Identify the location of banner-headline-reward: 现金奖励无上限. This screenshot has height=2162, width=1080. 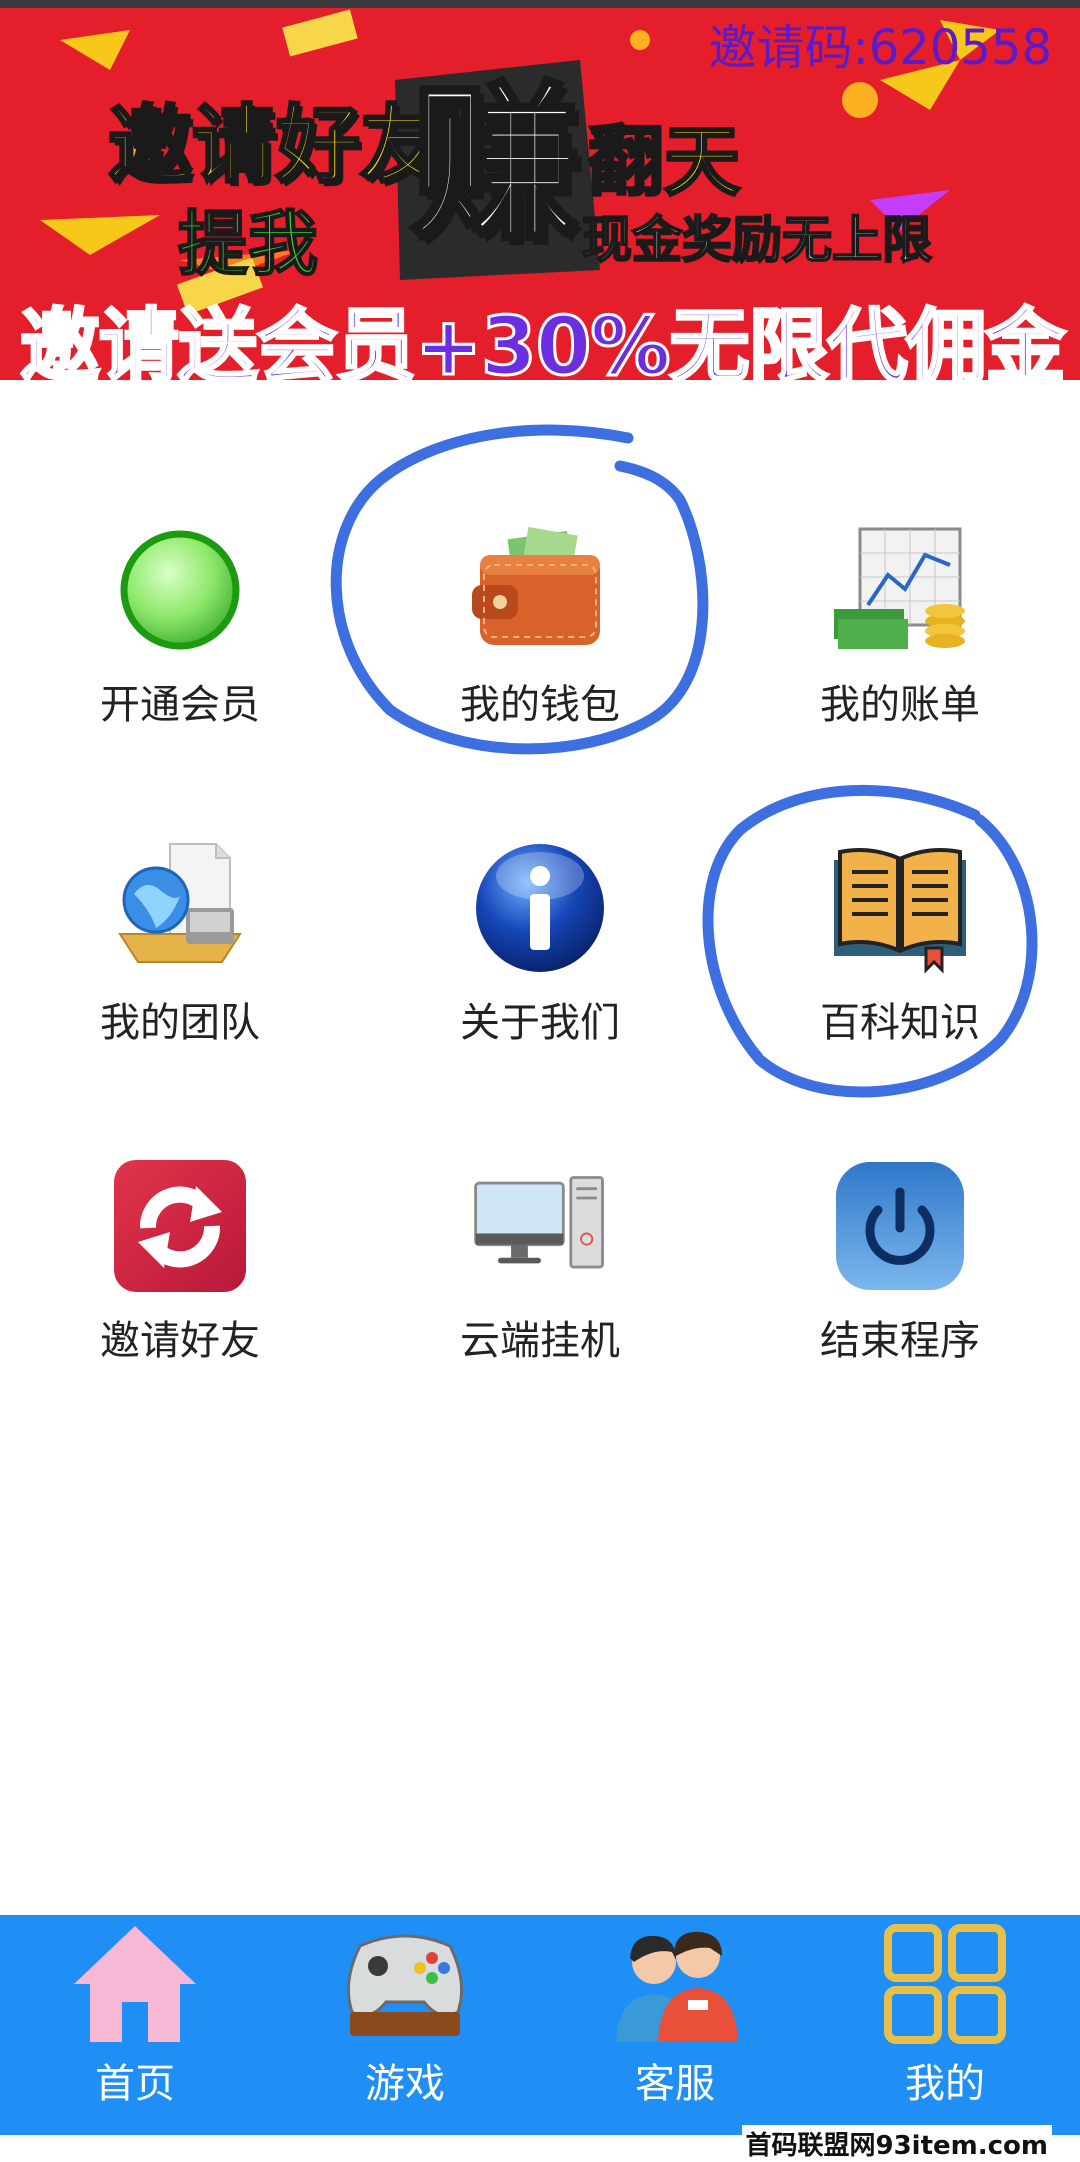
(757, 240).